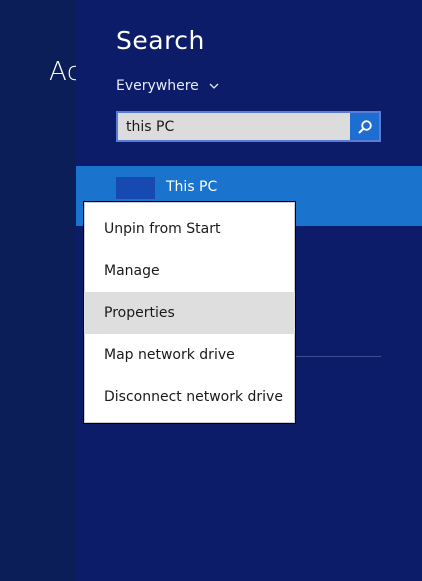 This screenshot has width=422, height=581. I want to click on search-icon, so click(364, 126).